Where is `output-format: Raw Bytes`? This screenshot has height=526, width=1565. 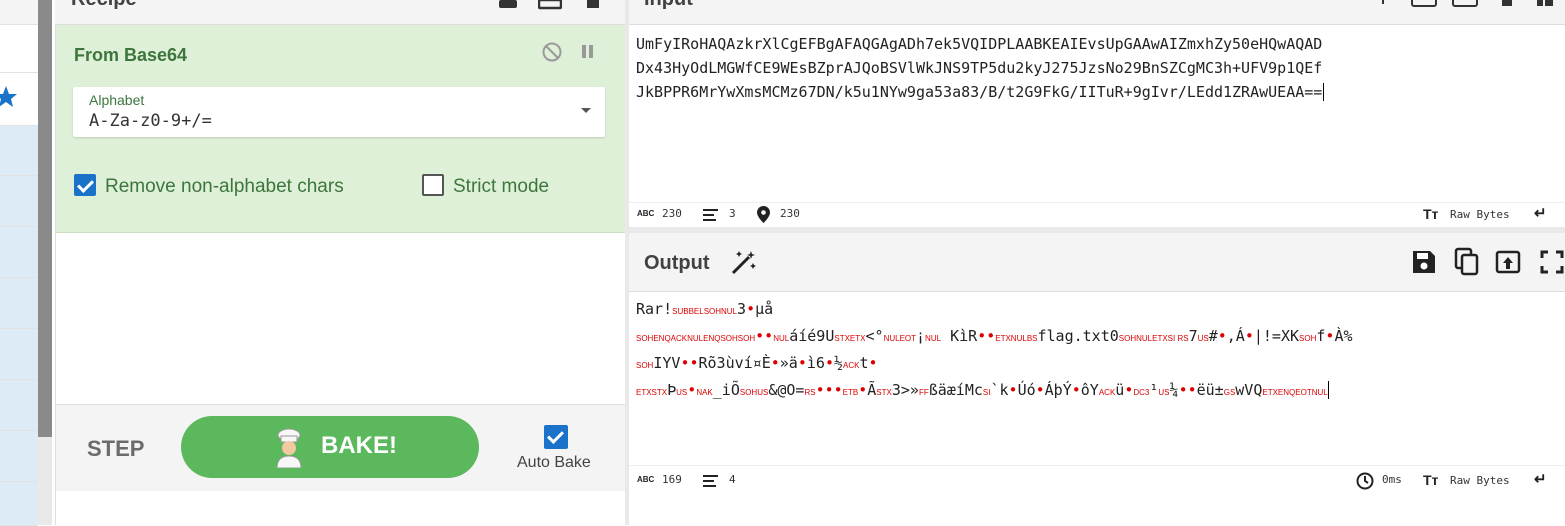
output-format: Raw Bytes is located at coordinates (1480, 480).